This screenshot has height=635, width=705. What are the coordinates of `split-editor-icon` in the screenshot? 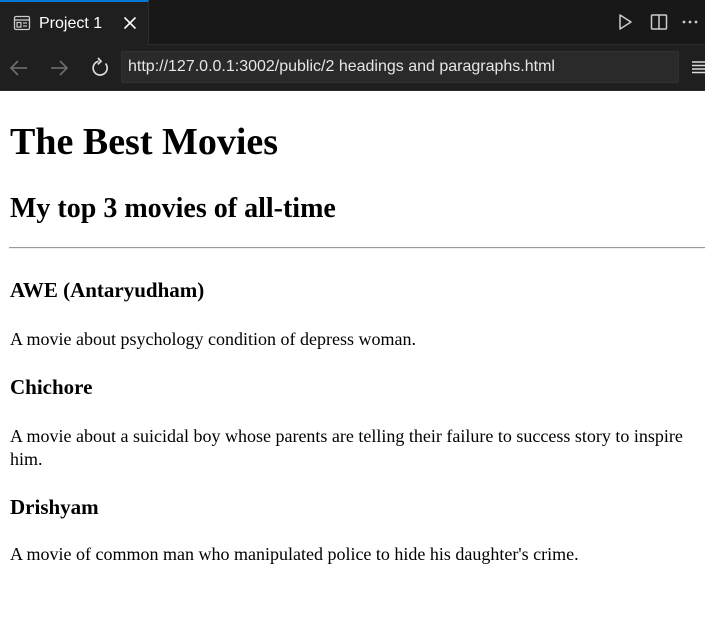 It's located at (659, 22).